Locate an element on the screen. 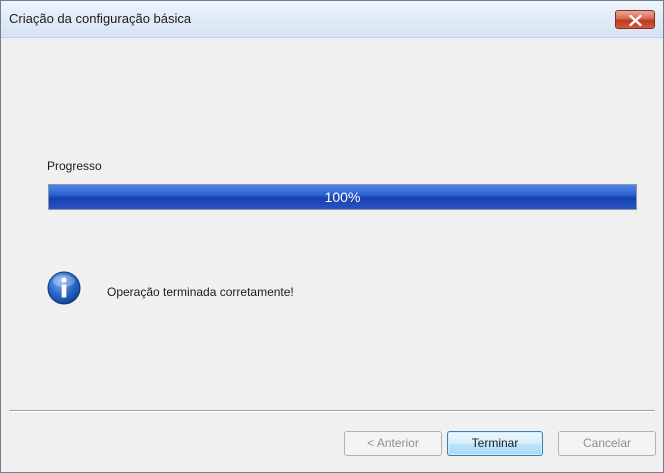 This screenshot has height=473, width=664. progress-label: Progresso is located at coordinates (74, 166).